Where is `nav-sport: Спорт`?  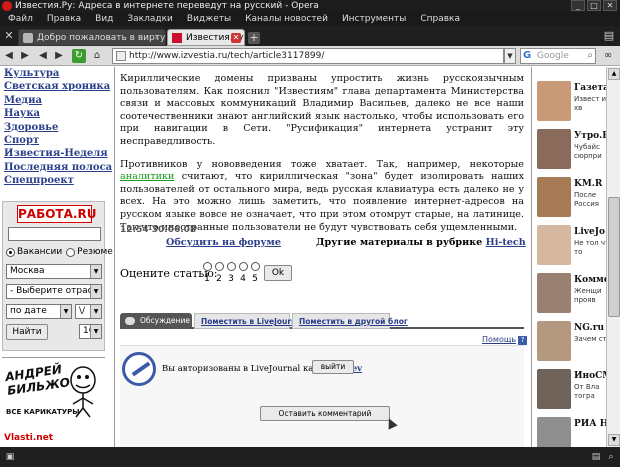
nav-sport: Спорт is located at coordinates (58, 140).